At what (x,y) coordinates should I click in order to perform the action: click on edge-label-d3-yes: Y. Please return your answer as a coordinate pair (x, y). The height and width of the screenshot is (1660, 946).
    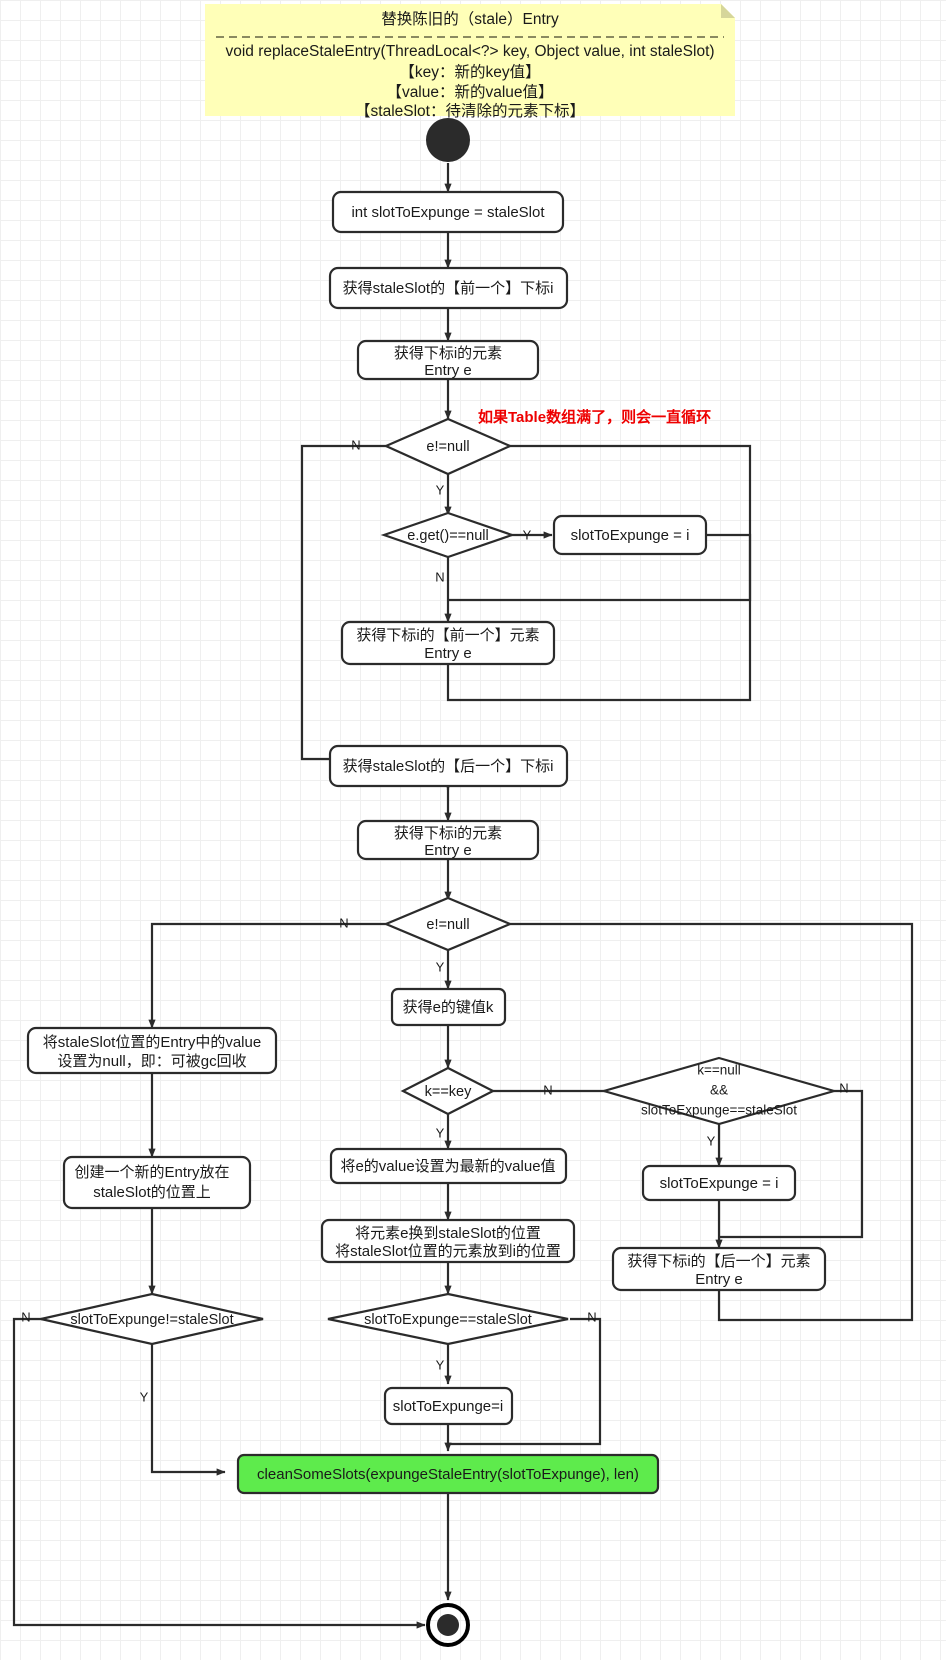
    Looking at the image, I should click on (440, 966).